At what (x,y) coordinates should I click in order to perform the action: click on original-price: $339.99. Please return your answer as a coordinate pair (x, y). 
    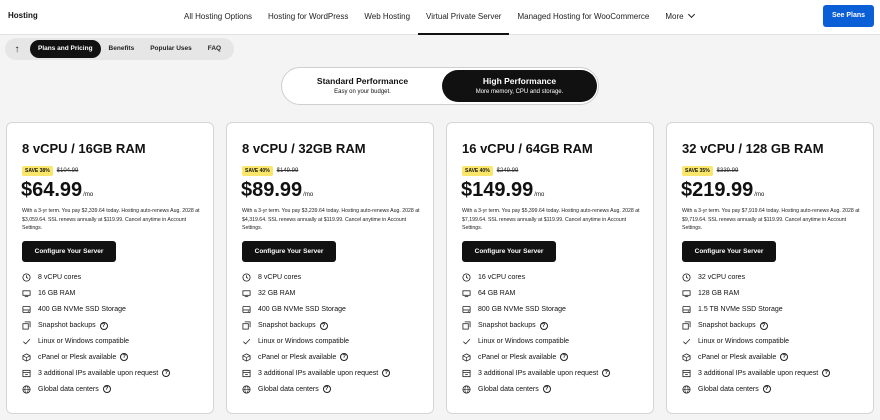
    Looking at the image, I should click on (727, 171).